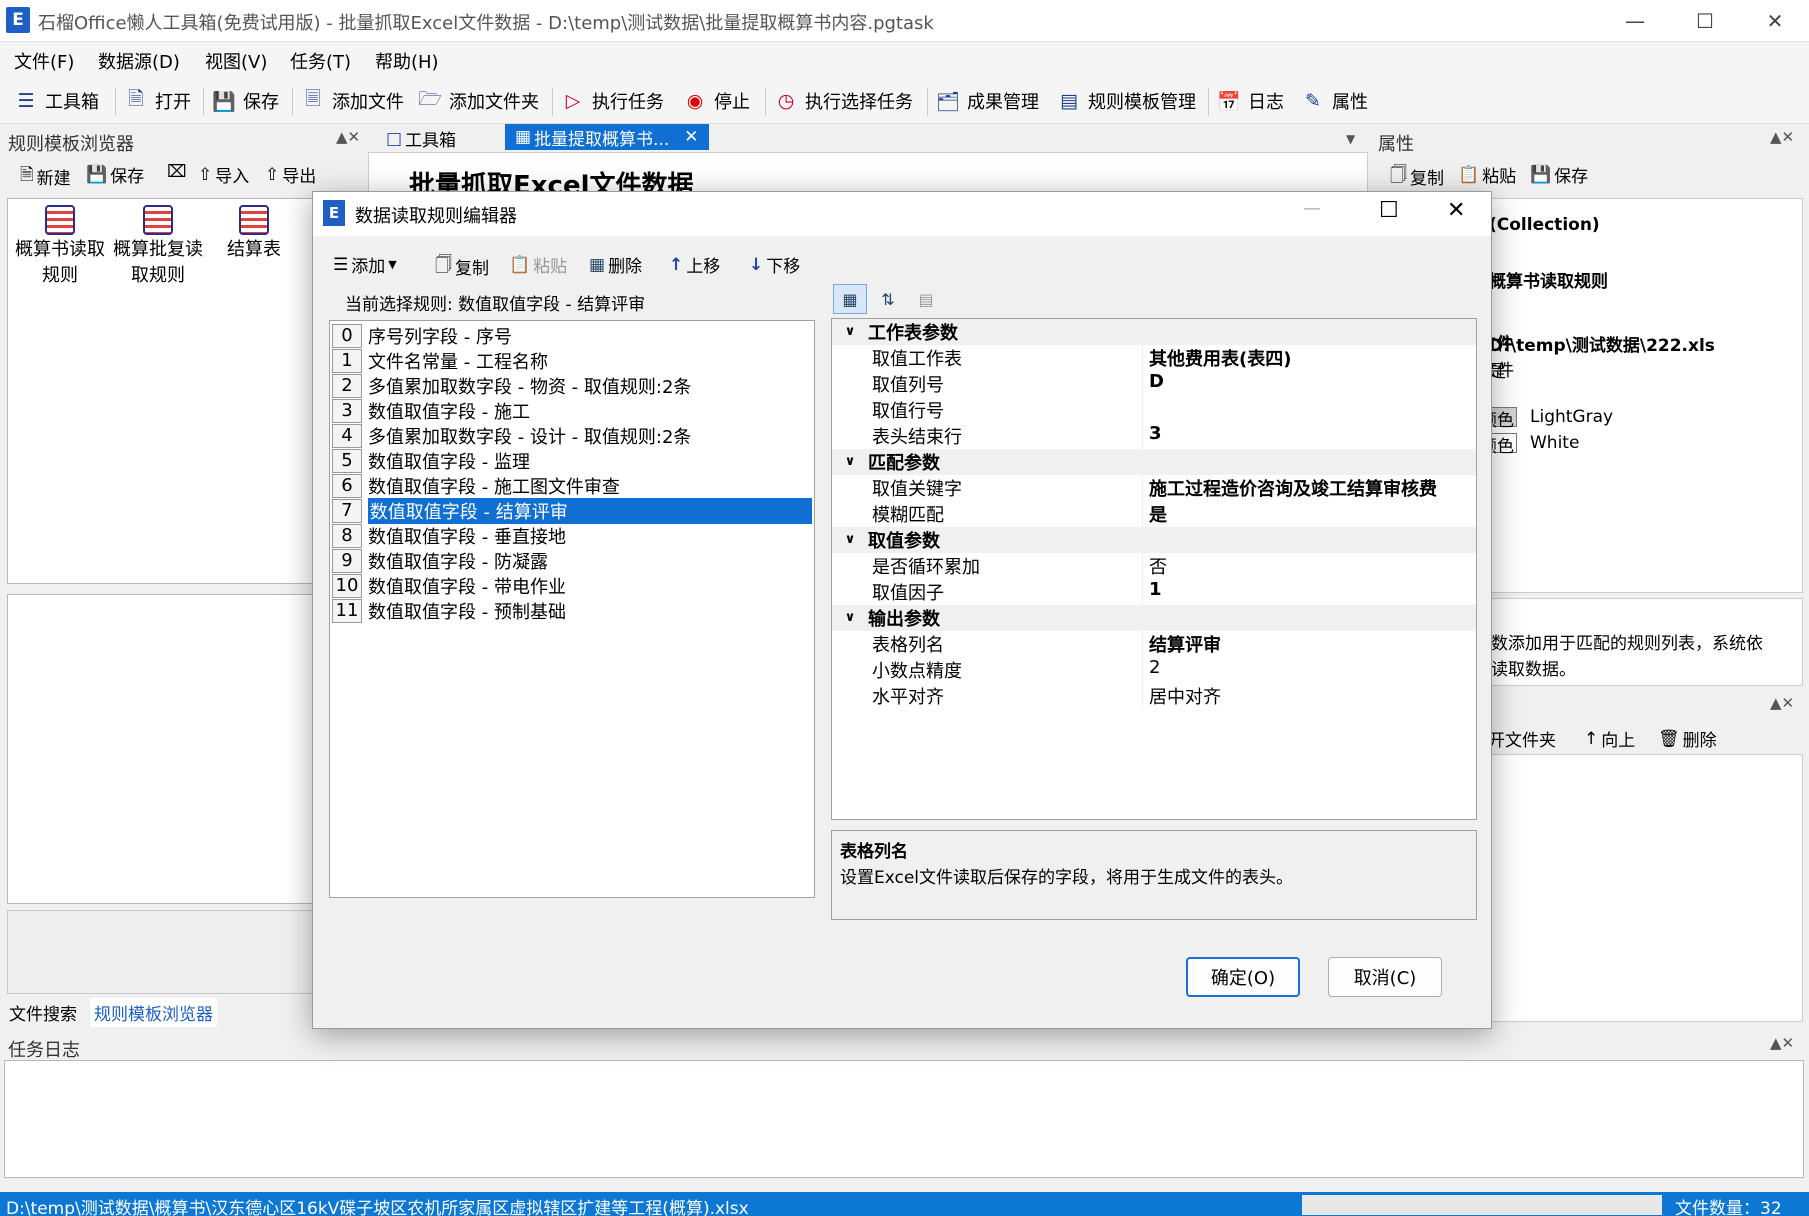 The height and width of the screenshot is (1216, 1809). I want to click on template-manage-button: ▤ 规则模板管理, so click(1125, 101).